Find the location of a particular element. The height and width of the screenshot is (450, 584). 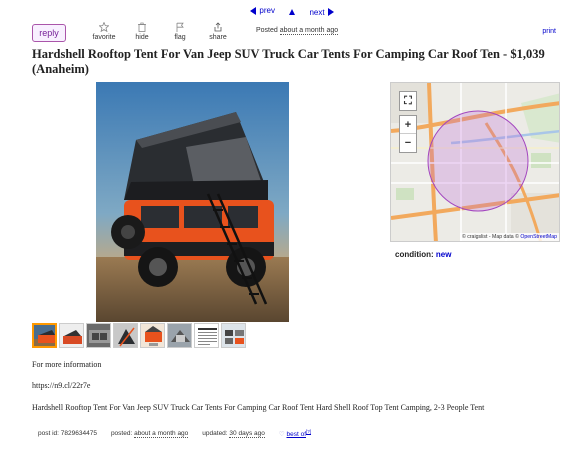

reply-button: reply is located at coordinates (49, 33).